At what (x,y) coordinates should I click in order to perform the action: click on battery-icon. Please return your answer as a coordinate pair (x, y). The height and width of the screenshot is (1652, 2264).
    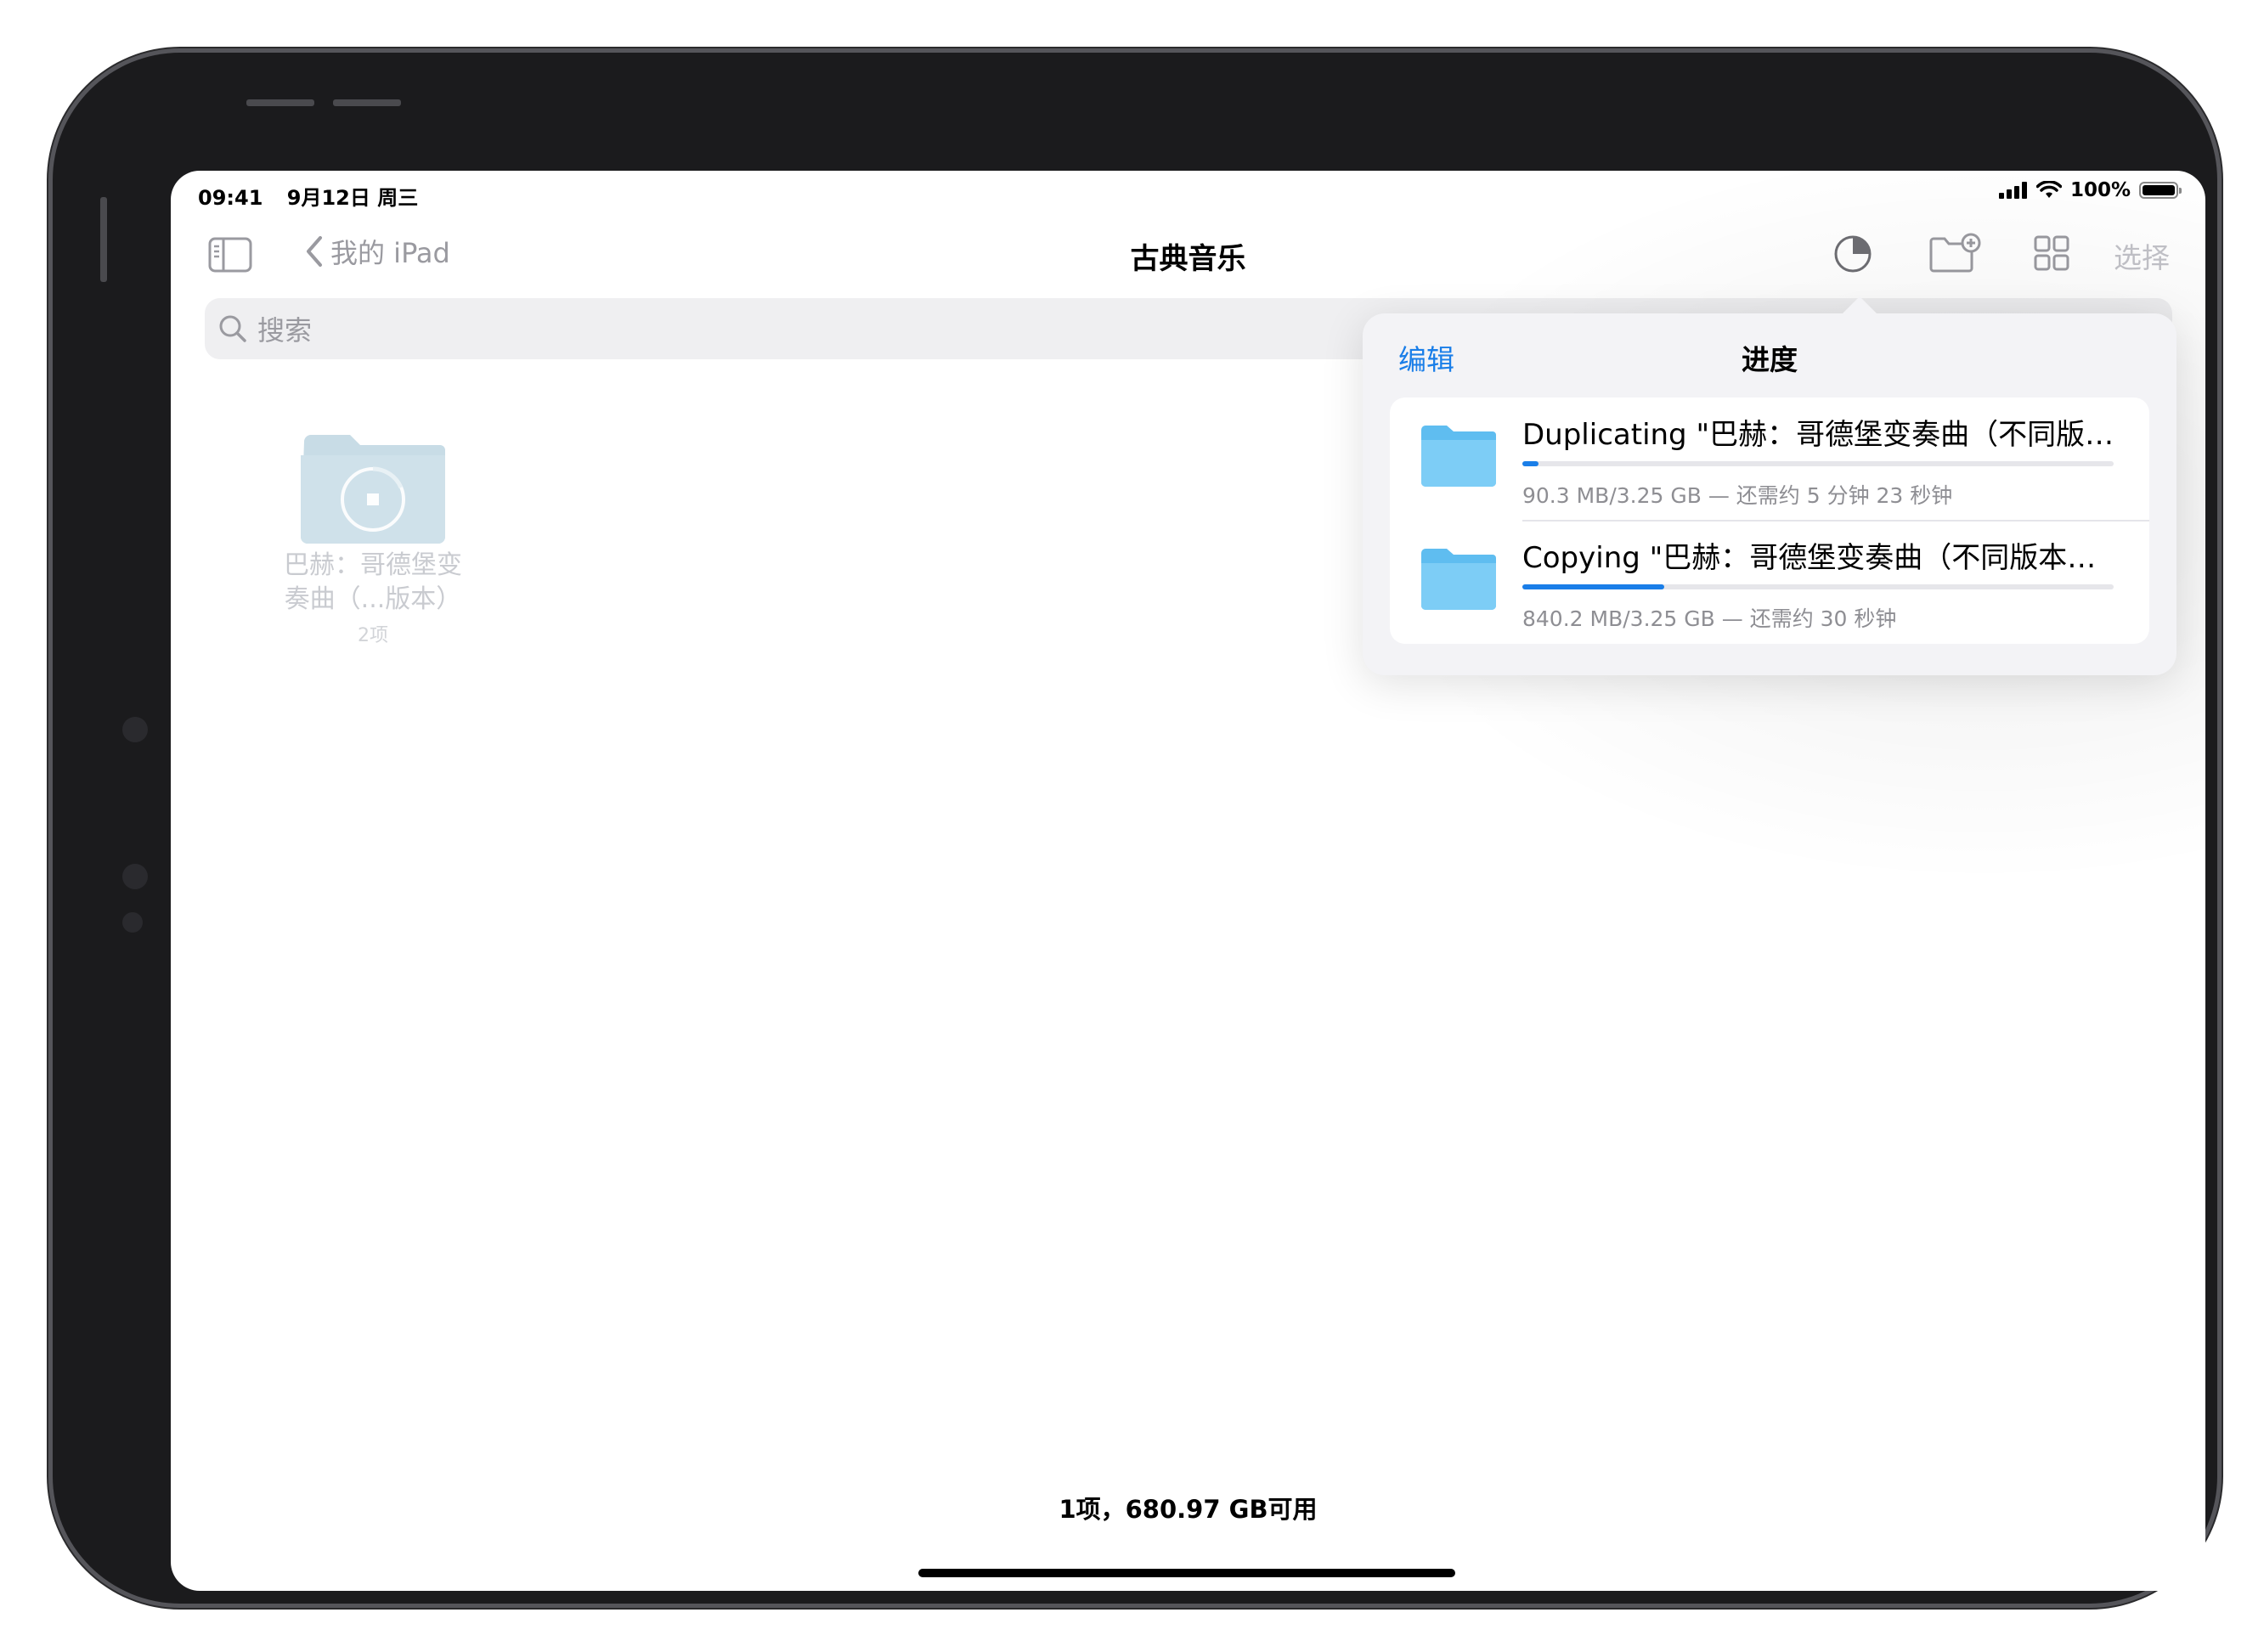
    Looking at the image, I should click on (2160, 190).